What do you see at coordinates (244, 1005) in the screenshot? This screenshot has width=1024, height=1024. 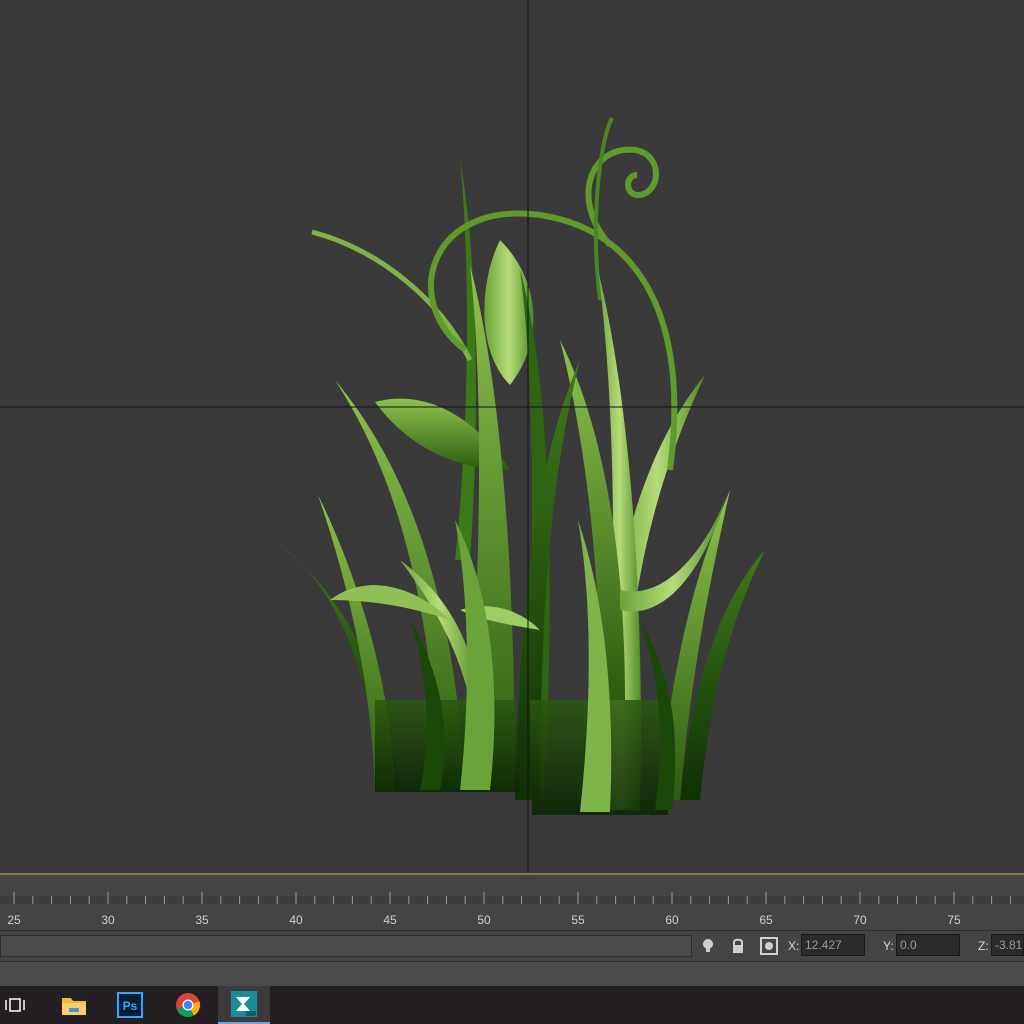 I see `3ds-max-icon` at bounding box center [244, 1005].